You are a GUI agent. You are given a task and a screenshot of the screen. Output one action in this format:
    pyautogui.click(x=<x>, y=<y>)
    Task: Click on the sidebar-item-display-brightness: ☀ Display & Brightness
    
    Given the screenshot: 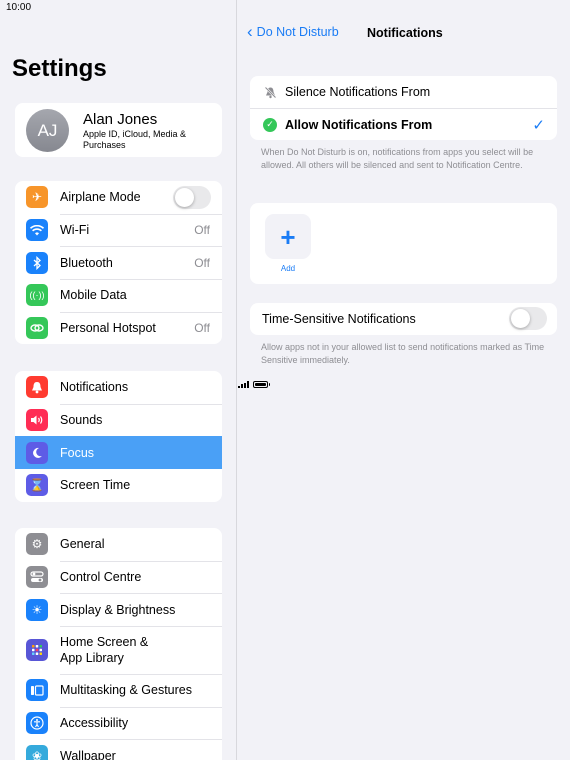 What is the action you would take?
    pyautogui.click(x=118, y=609)
    